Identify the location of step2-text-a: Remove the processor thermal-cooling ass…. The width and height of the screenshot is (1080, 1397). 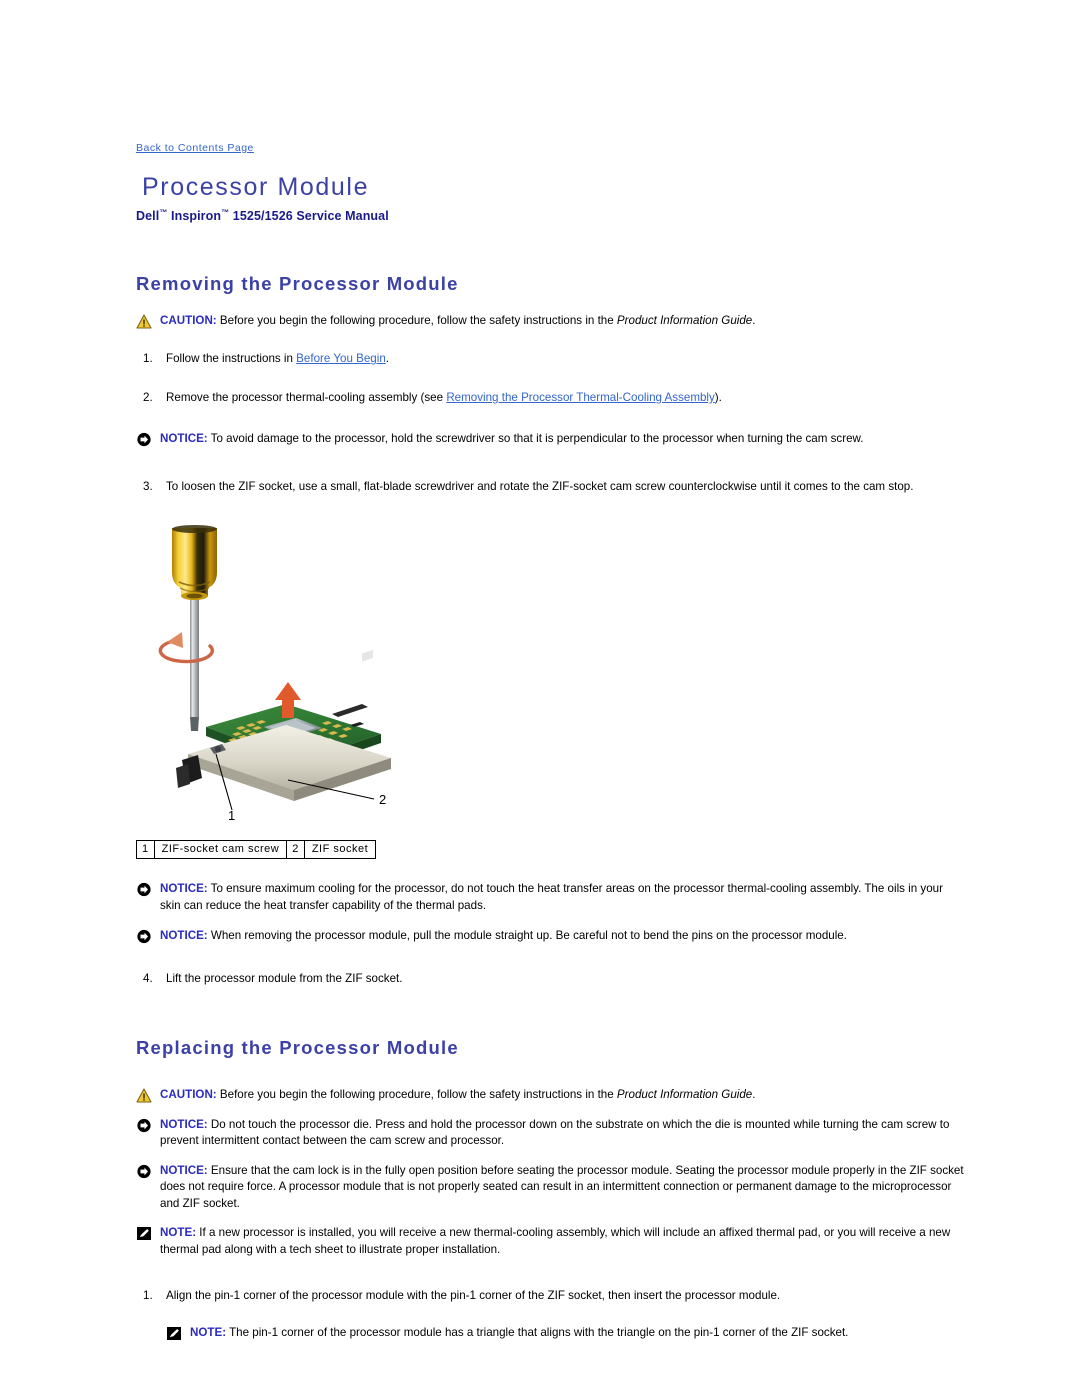
(306, 398).